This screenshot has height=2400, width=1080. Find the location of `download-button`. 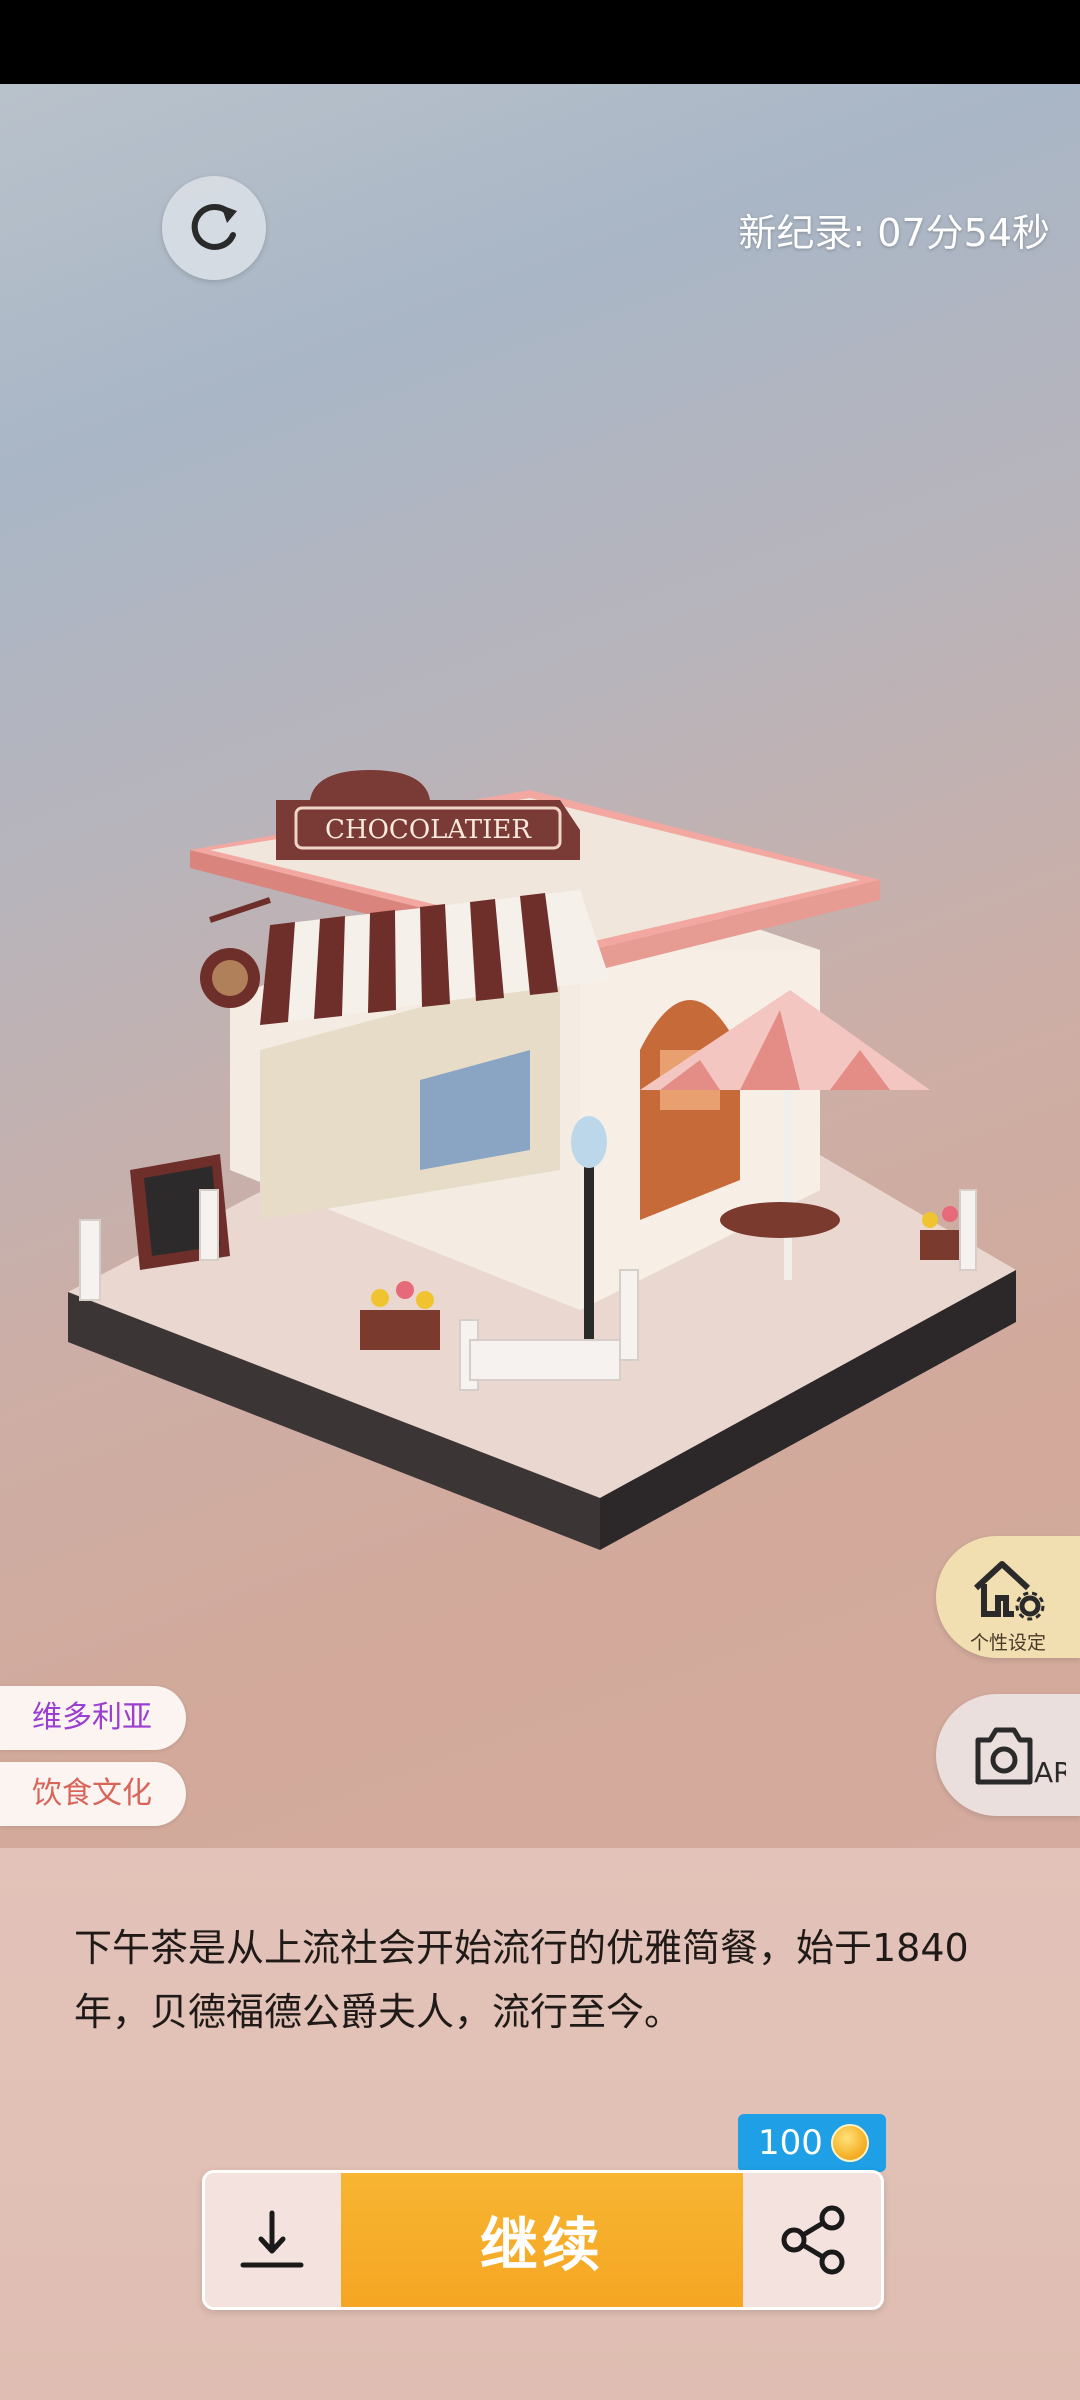

download-button is located at coordinates (272, 2240).